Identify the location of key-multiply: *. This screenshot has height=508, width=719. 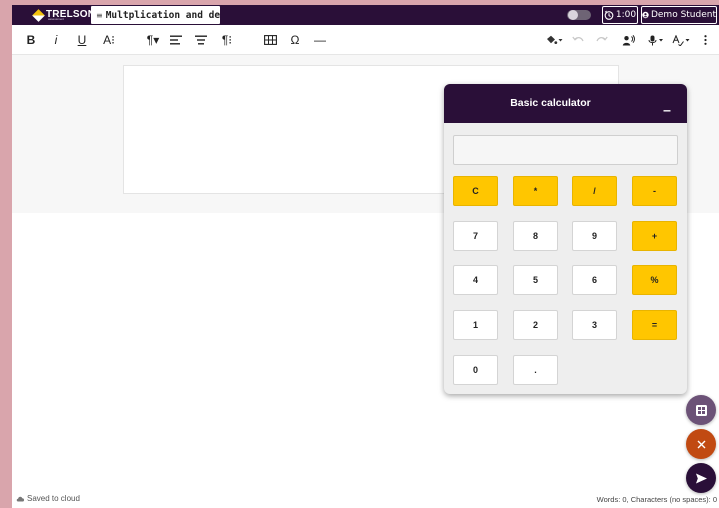
(535, 191).